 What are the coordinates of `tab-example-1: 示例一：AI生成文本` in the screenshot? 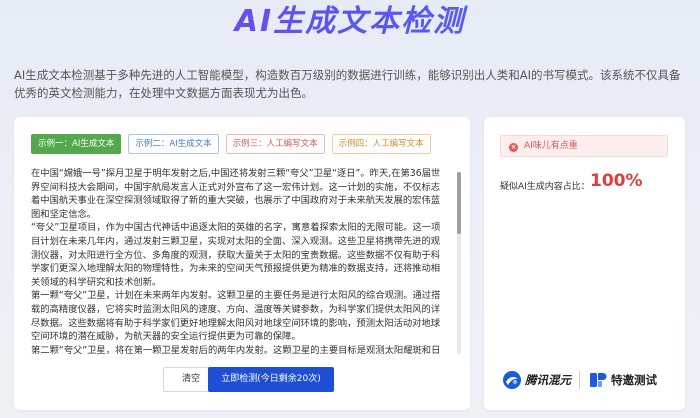 It's located at (76, 144).